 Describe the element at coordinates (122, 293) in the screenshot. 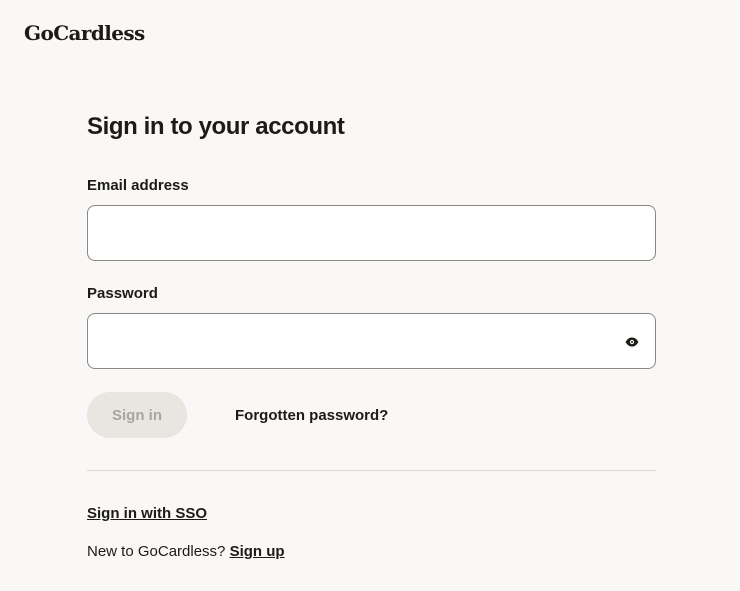

I see `password-label: Password` at that location.